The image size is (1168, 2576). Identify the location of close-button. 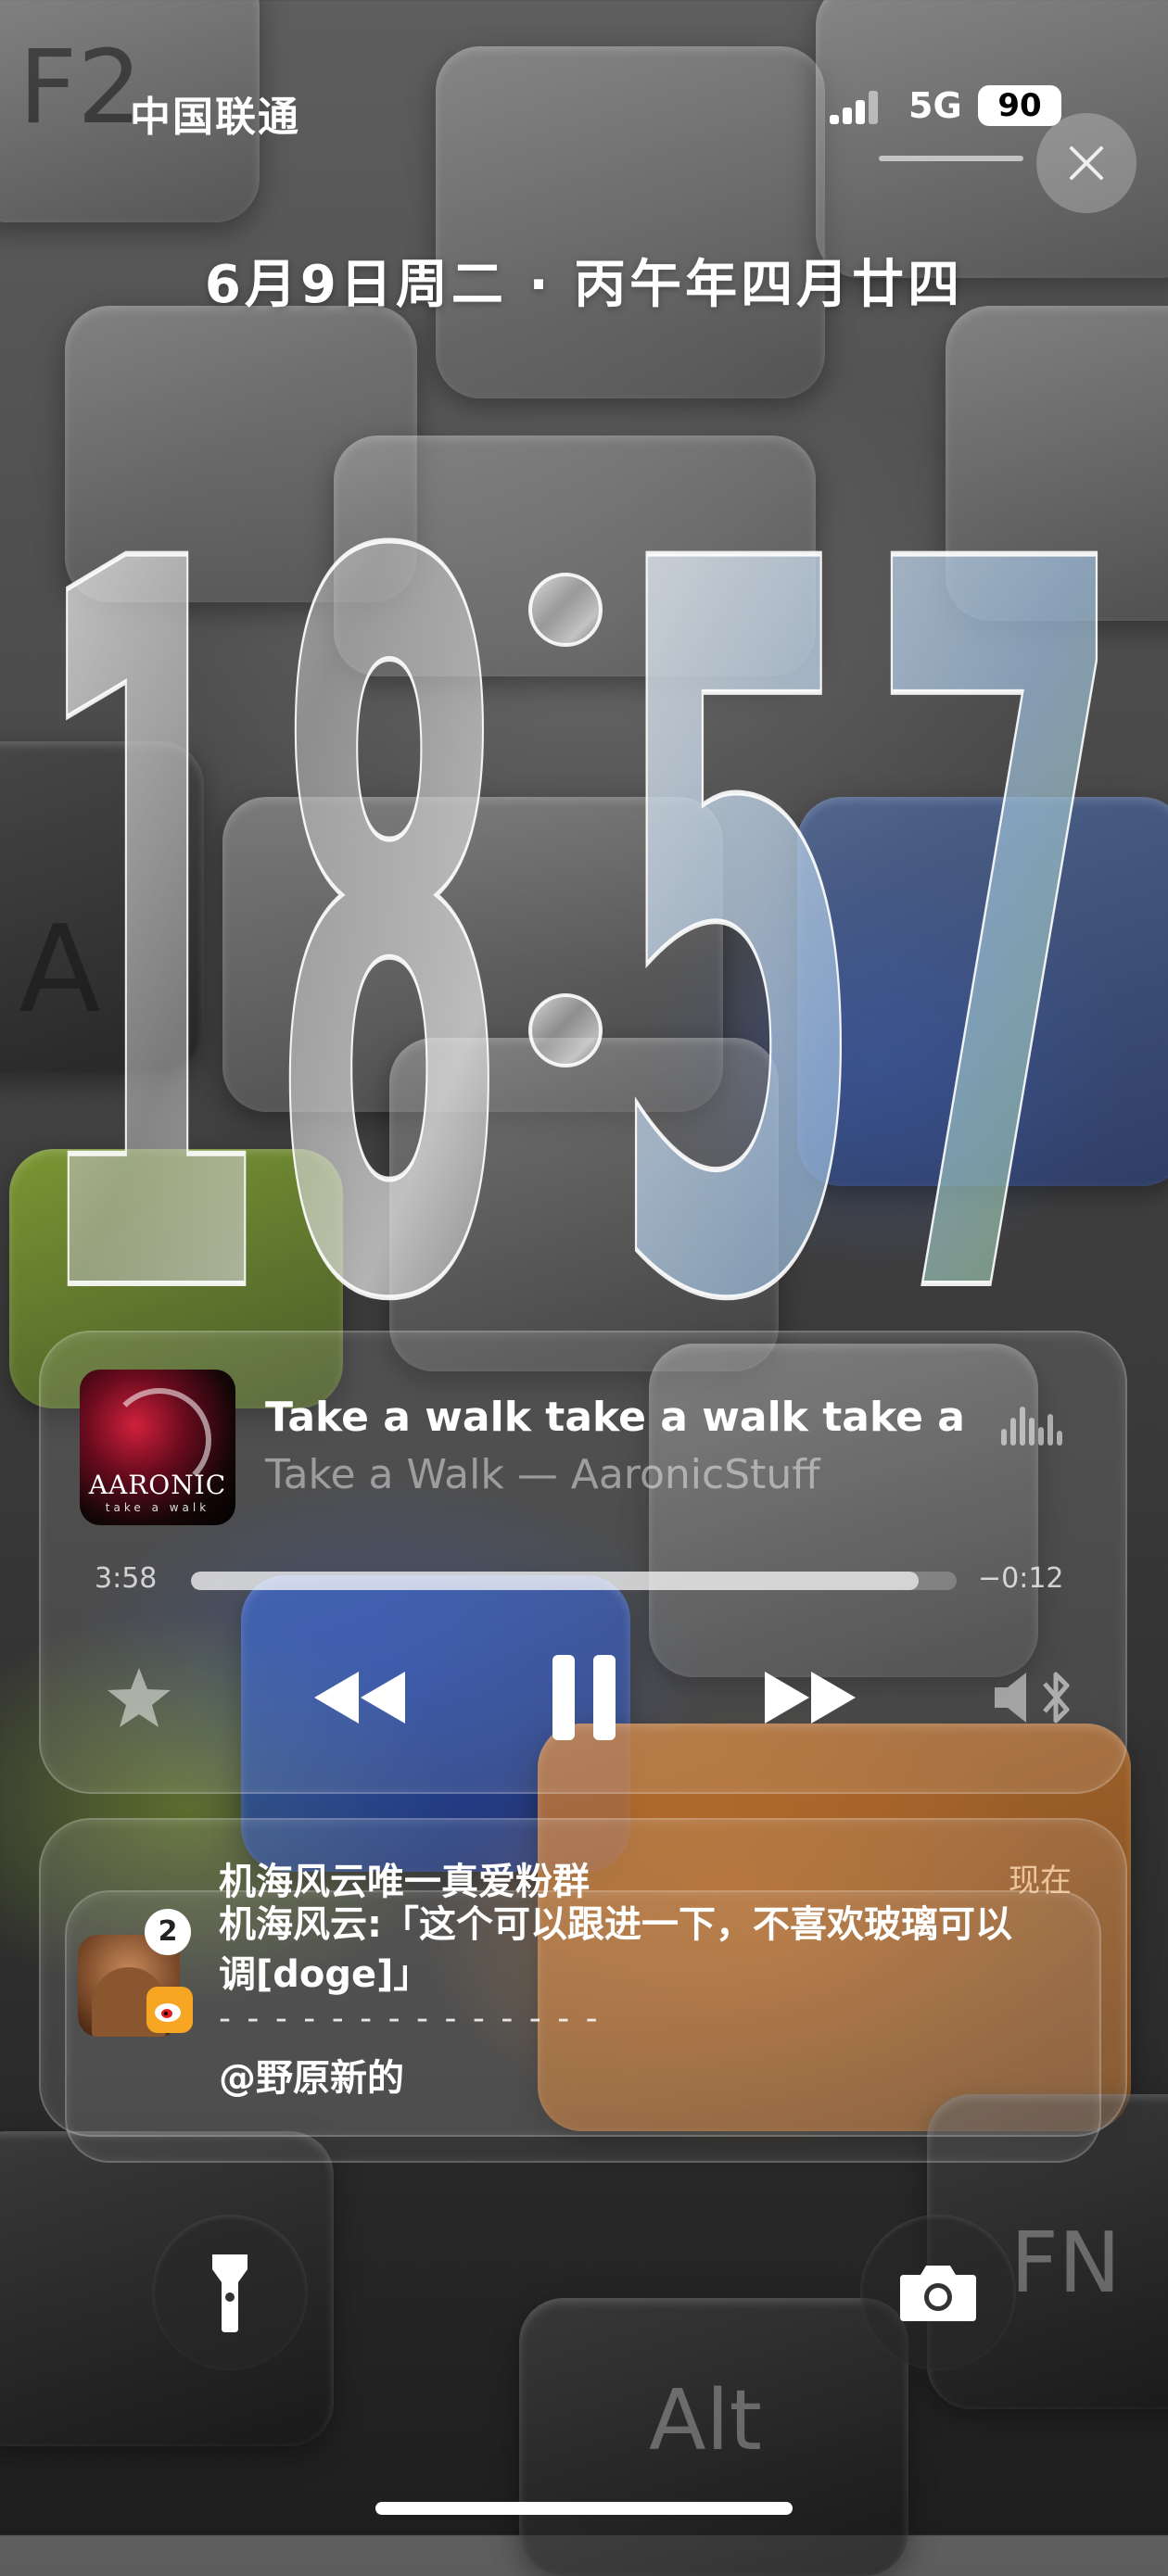
(1086, 163).